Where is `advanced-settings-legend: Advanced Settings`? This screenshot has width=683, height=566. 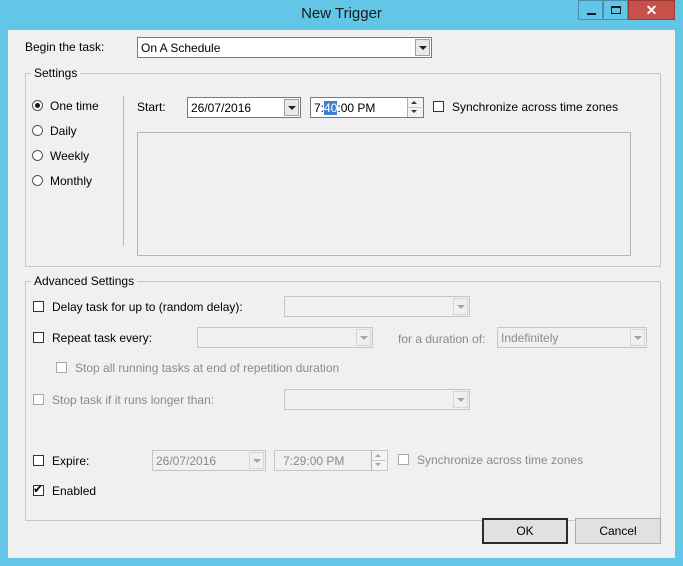 advanced-settings-legend: Advanced Settings is located at coordinates (84, 281).